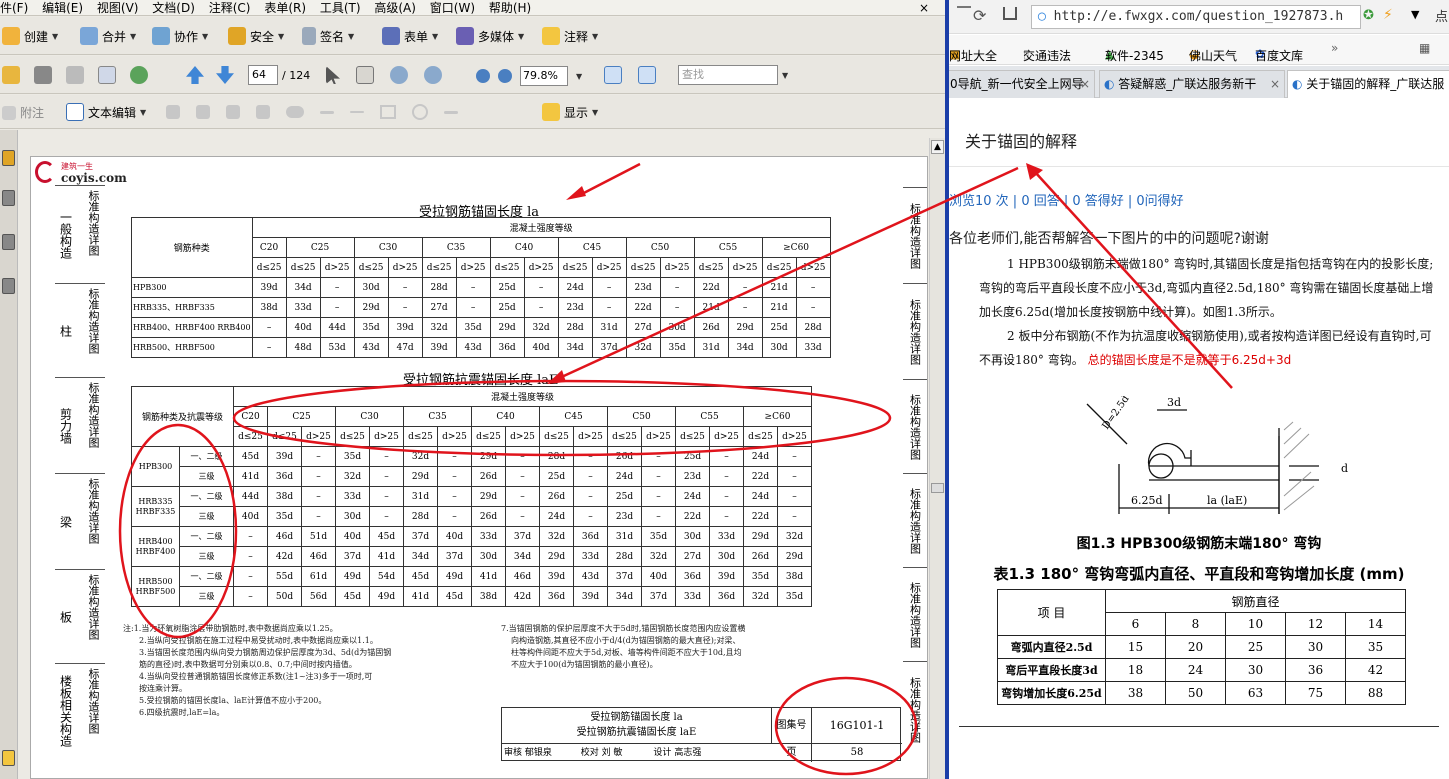 The image size is (1449, 779). What do you see at coordinates (1192, 84) in the screenshot?
I see `tab-qa: ◐ 答疑解惑_广联达服务新干 ×` at bounding box center [1192, 84].